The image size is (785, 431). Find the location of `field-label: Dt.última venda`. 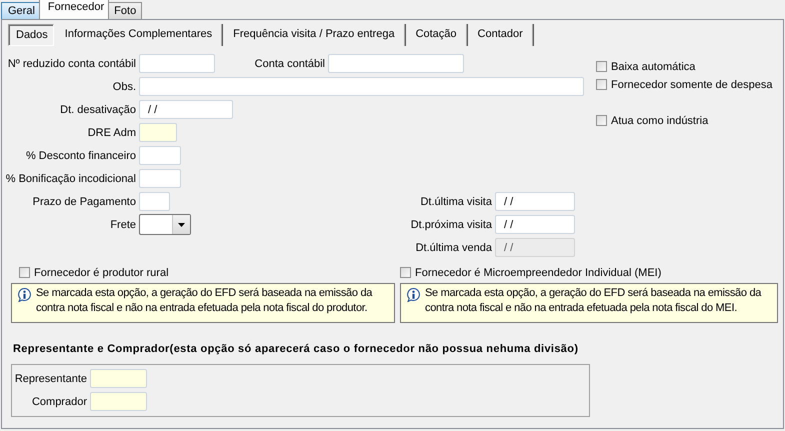

field-label: Dt.última venda is located at coordinates (453, 248).